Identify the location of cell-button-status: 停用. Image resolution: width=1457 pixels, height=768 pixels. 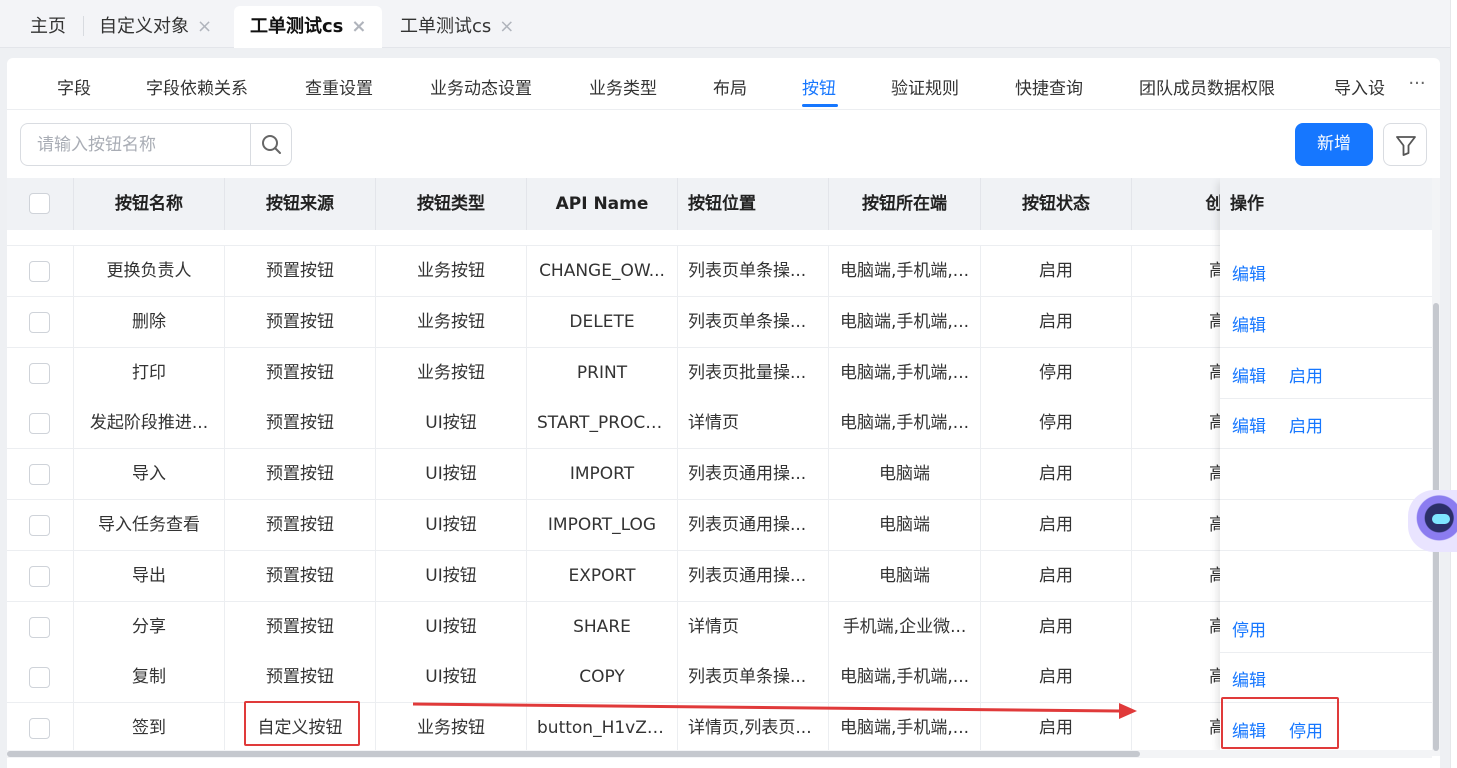
(1056, 423).